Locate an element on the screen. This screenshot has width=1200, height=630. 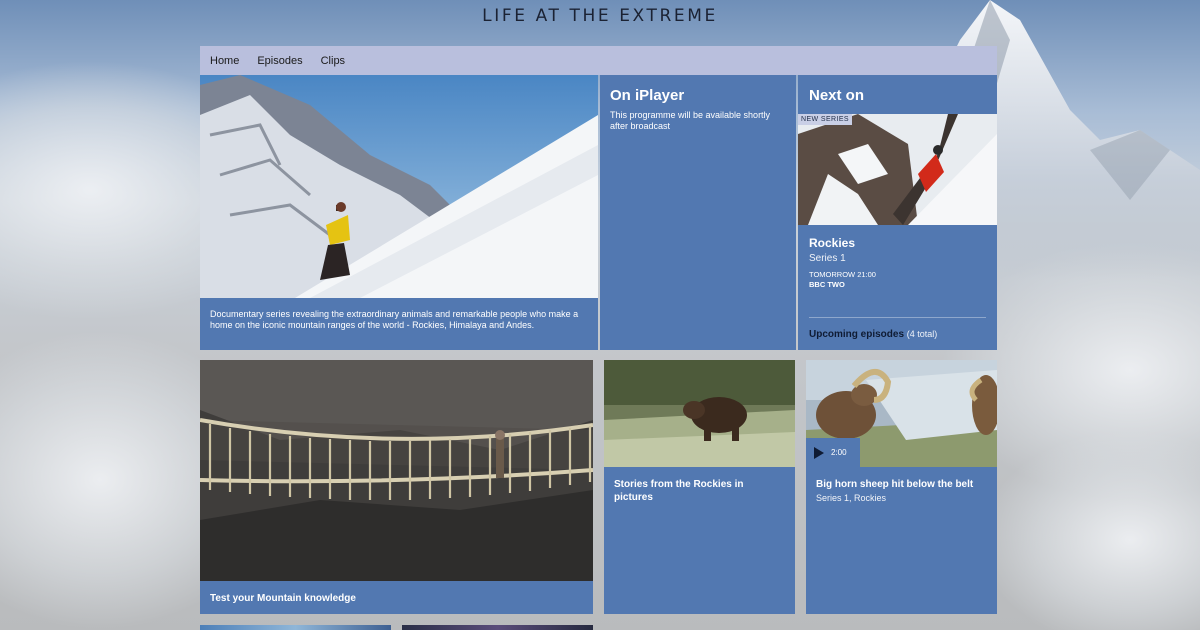
play-button: 2:00 is located at coordinates (833, 452).